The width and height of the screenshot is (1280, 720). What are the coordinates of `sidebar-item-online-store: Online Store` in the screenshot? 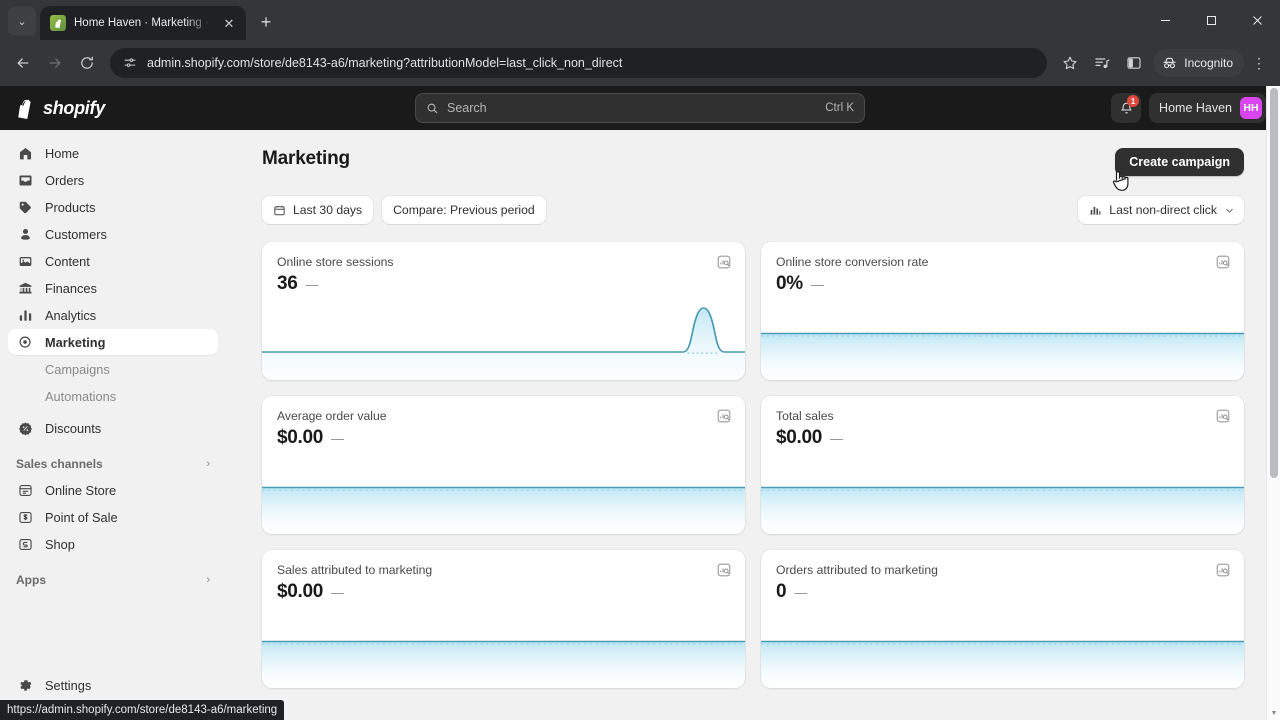 It's located at (113, 490).